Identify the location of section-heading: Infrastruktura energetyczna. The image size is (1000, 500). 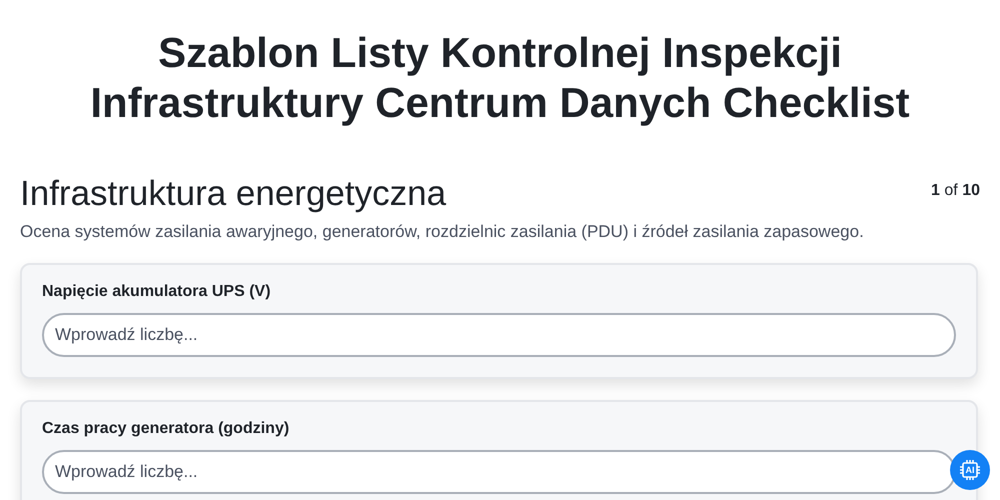
(233, 194).